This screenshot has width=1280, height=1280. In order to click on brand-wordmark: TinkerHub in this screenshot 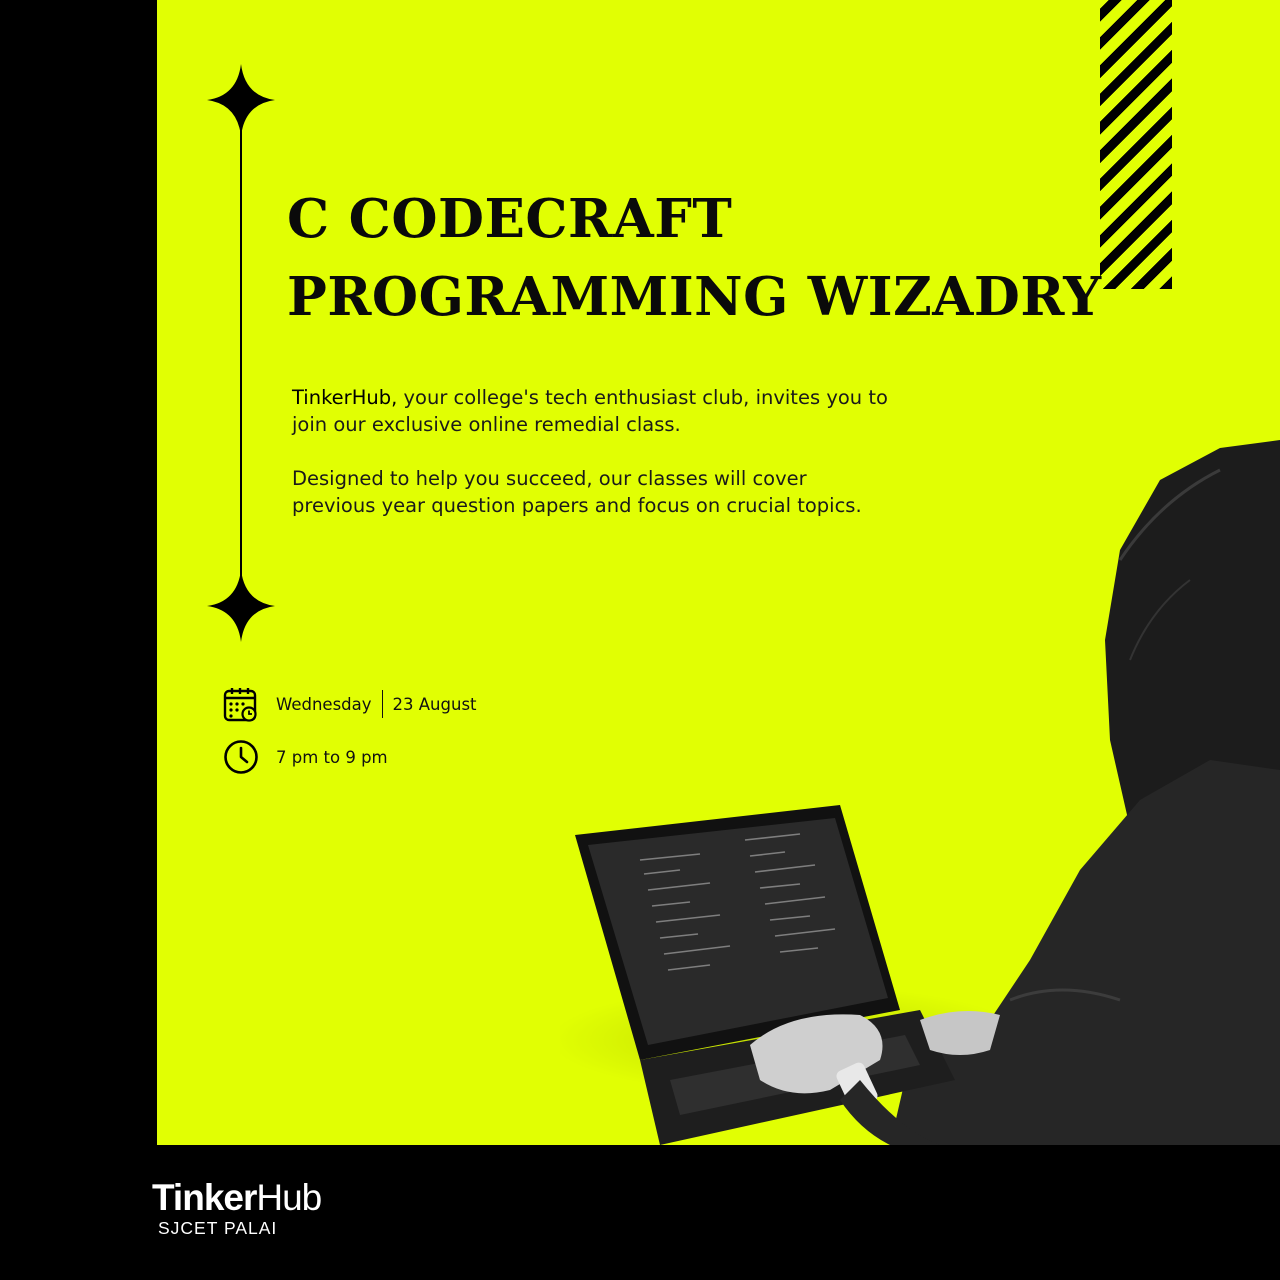, I will do `click(237, 1197)`.